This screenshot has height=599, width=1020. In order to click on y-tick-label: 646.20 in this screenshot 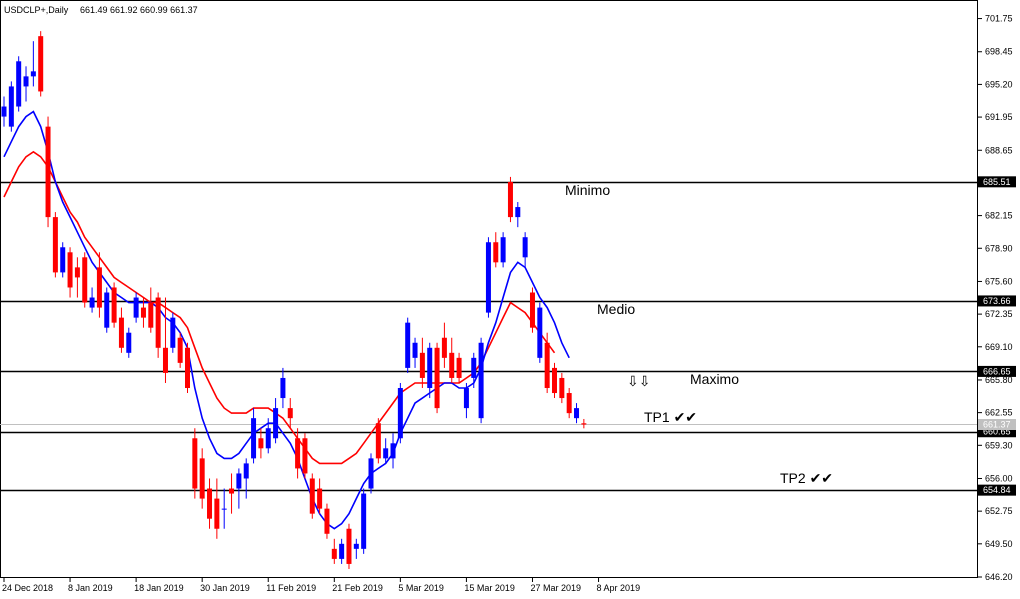, I will do `click(999, 577)`.